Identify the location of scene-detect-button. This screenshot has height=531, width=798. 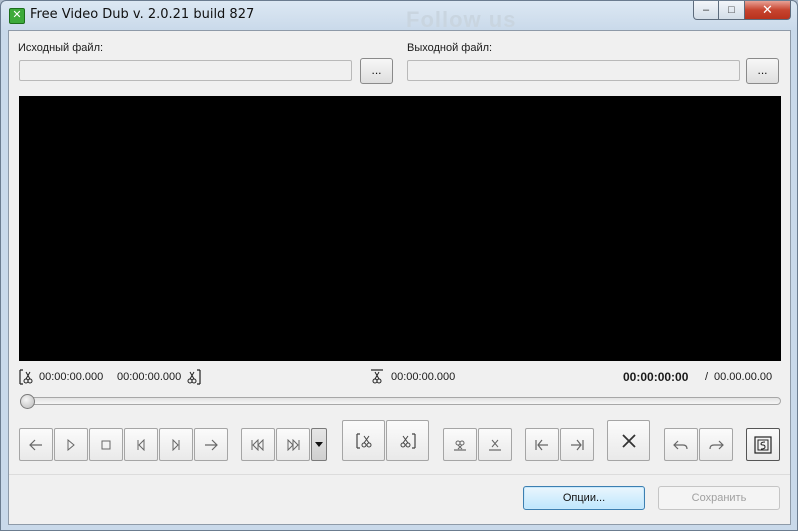
(763, 444).